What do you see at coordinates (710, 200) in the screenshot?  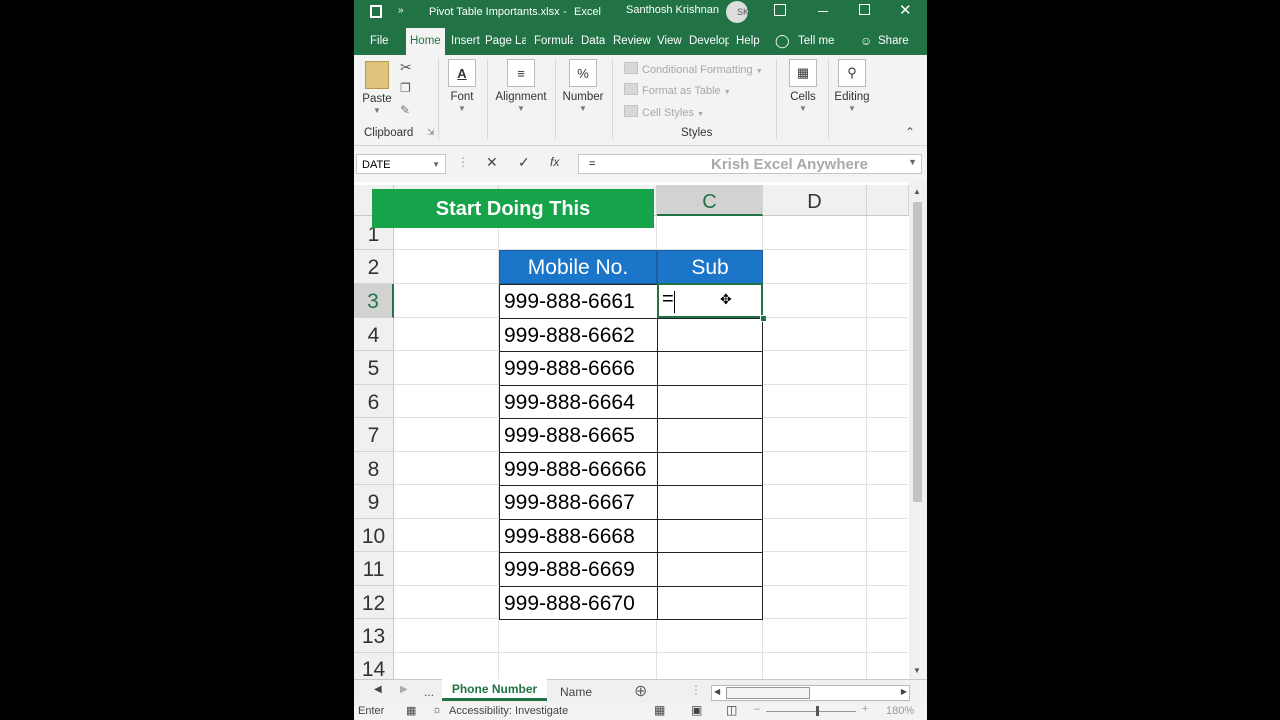 I see `column-header-c: C` at bounding box center [710, 200].